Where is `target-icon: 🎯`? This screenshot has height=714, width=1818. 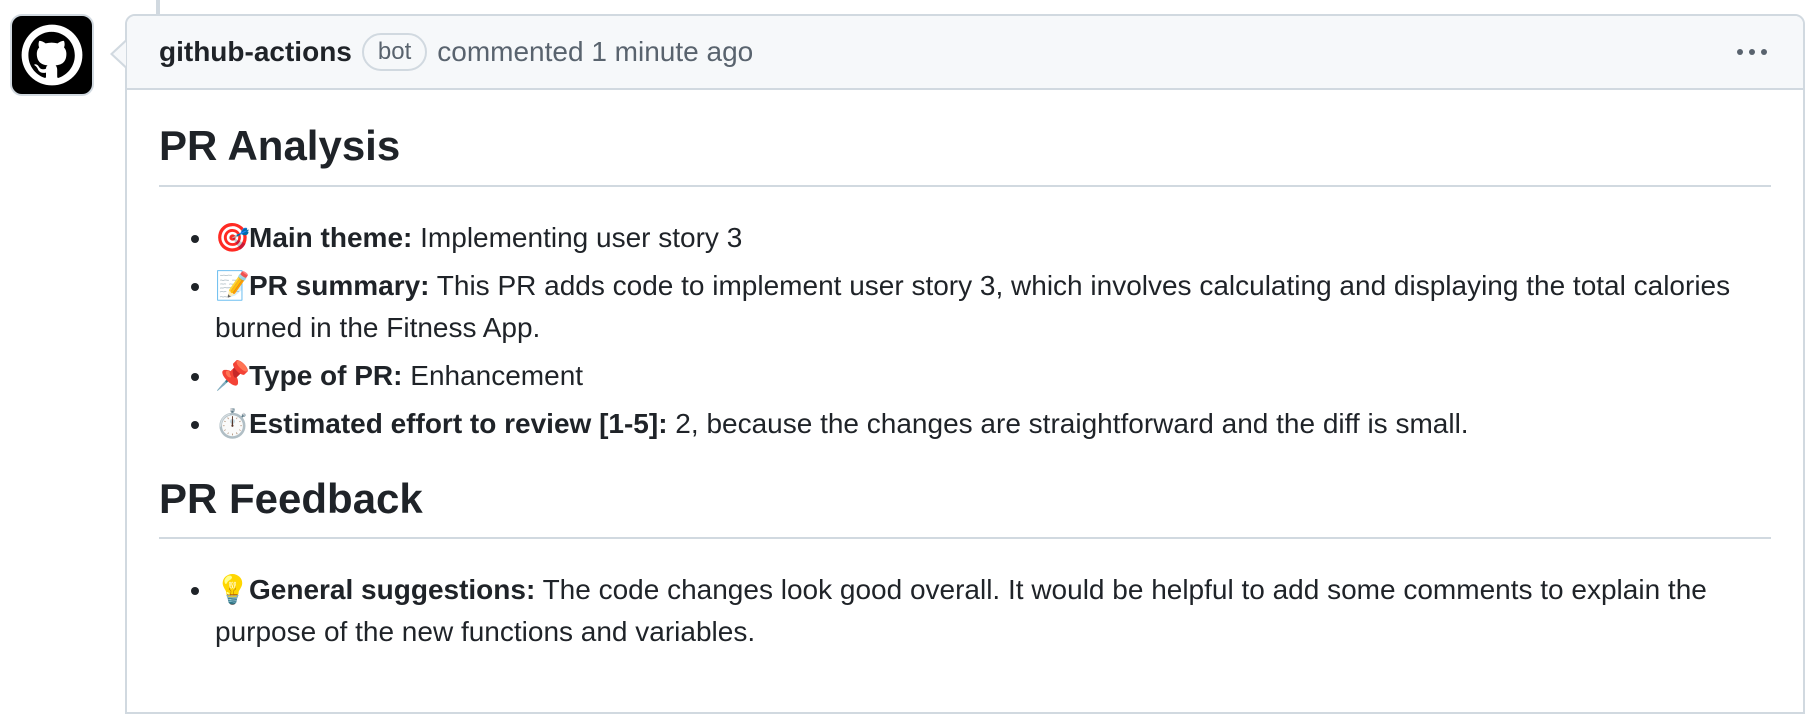
target-icon: 🎯 is located at coordinates (232, 237).